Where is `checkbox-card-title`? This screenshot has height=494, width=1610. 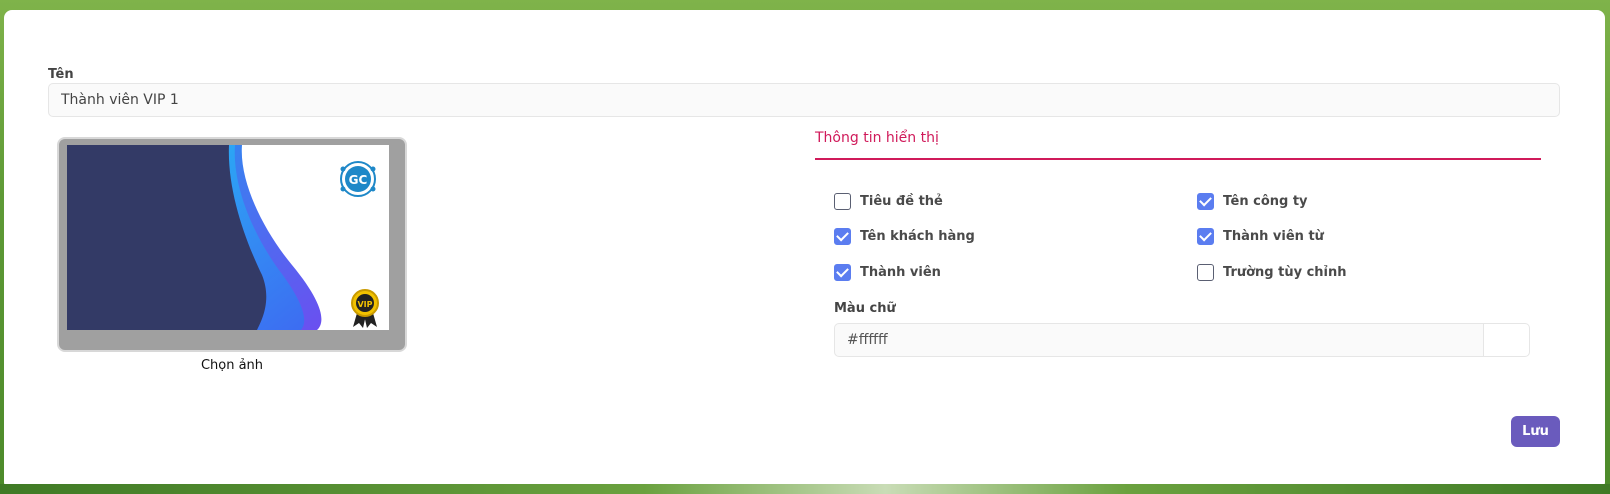
checkbox-card-title is located at coordinates (842, 201).